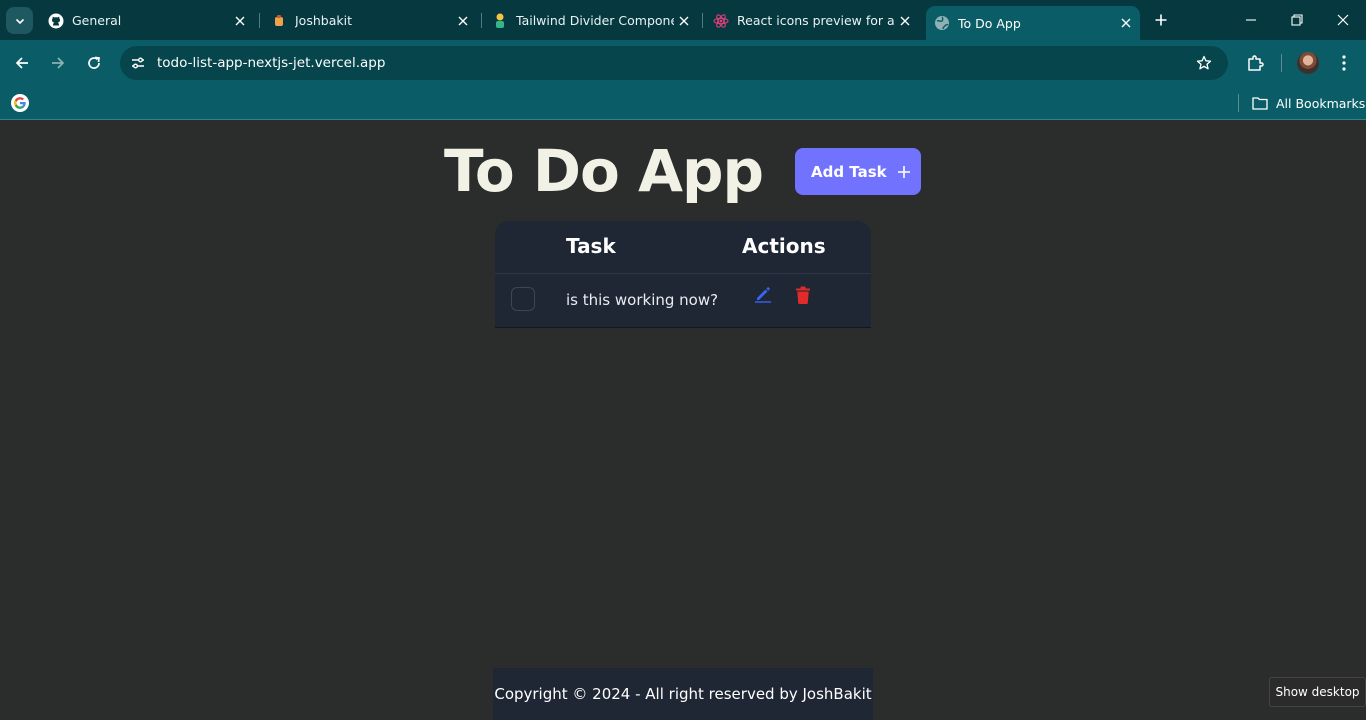  I want to click on new-tab-button, so click(1161, 20).